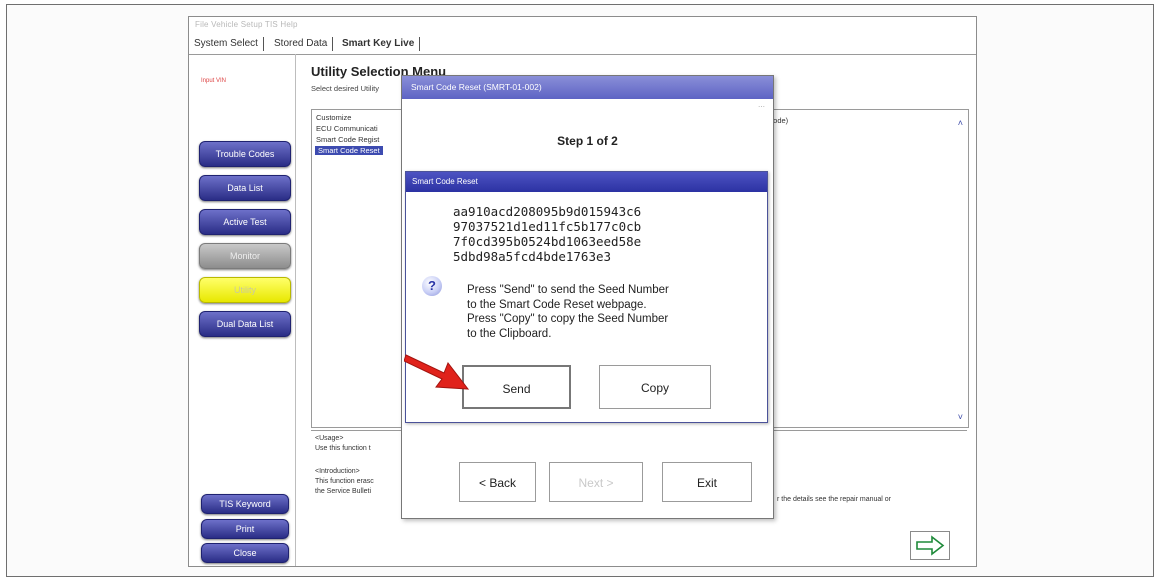 The width and height of the screenshot is (1161, 582). Describe the element at coordinates (245, 222) in the screenshot. I see `active-test-button: Active Test` at that location.